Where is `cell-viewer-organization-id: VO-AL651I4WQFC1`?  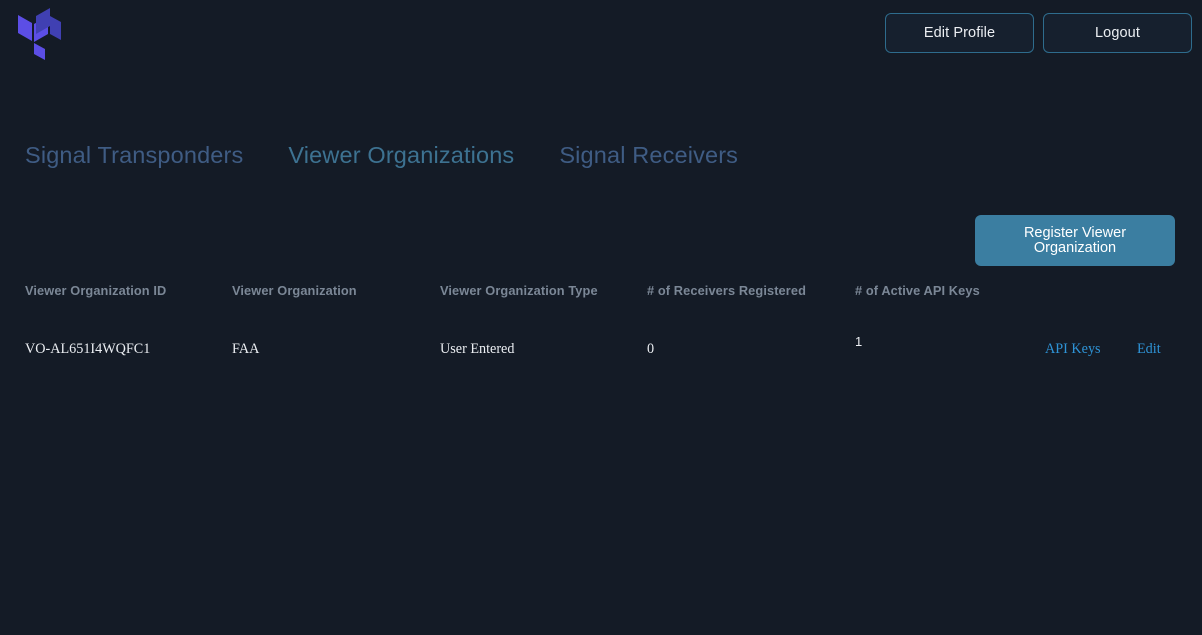
cell-viewer-organization-id: VO-AL651I4WQFC1 is located at coordinates (88, 349).